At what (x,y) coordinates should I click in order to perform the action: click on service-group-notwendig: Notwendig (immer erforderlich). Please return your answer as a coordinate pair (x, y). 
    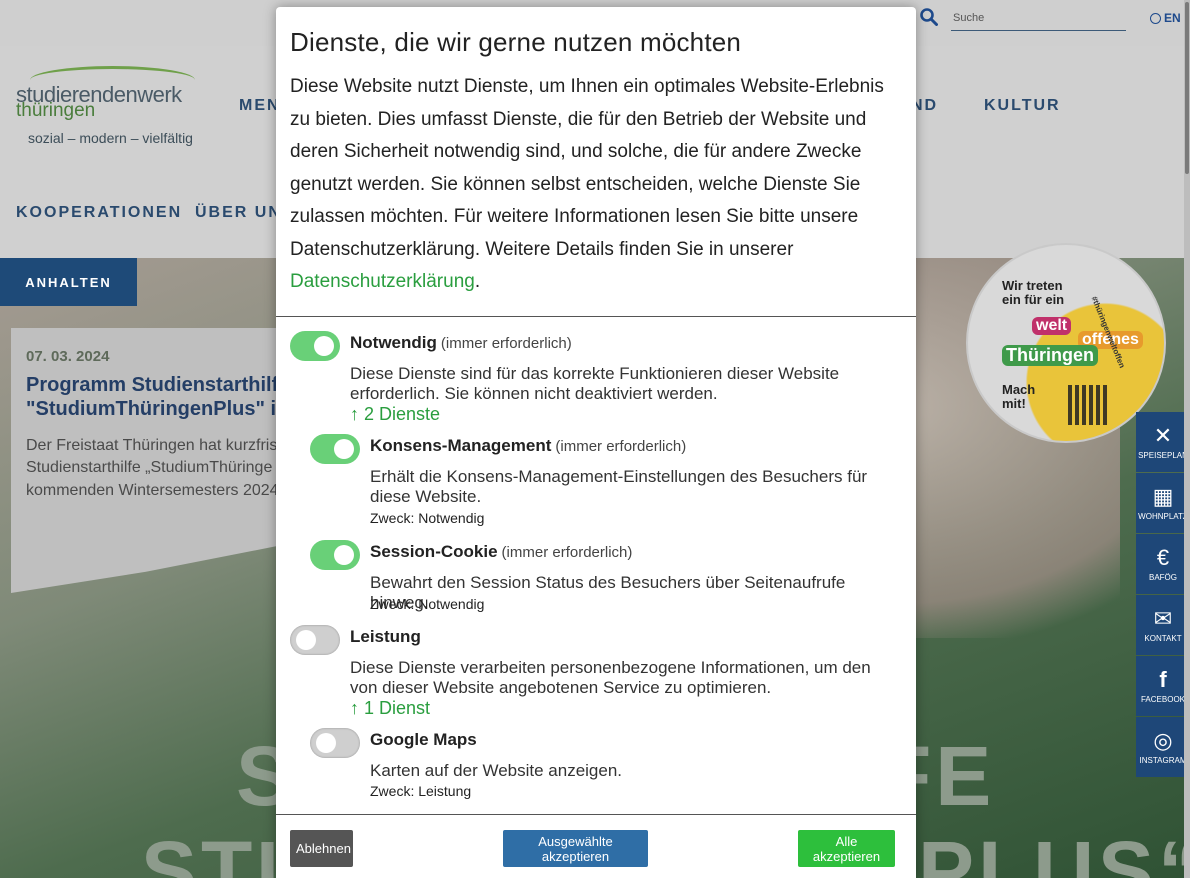
    Looking at the image, I should click on (461, 343).